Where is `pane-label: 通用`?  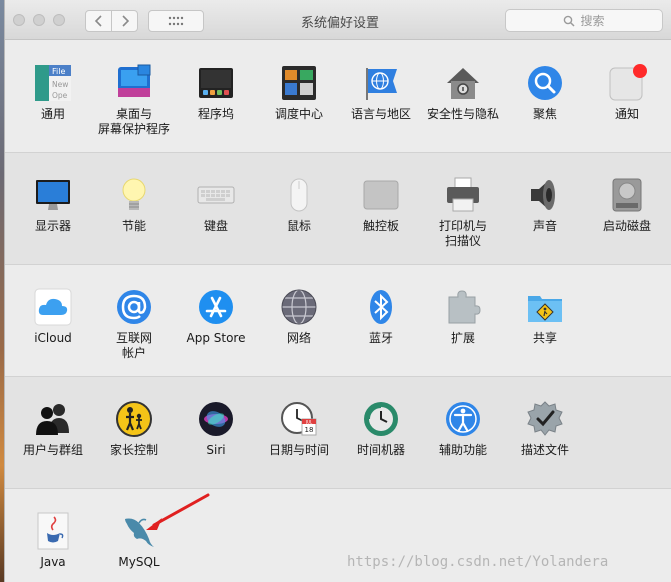
pane-label: 通用 is located at coordinates (52, 114).